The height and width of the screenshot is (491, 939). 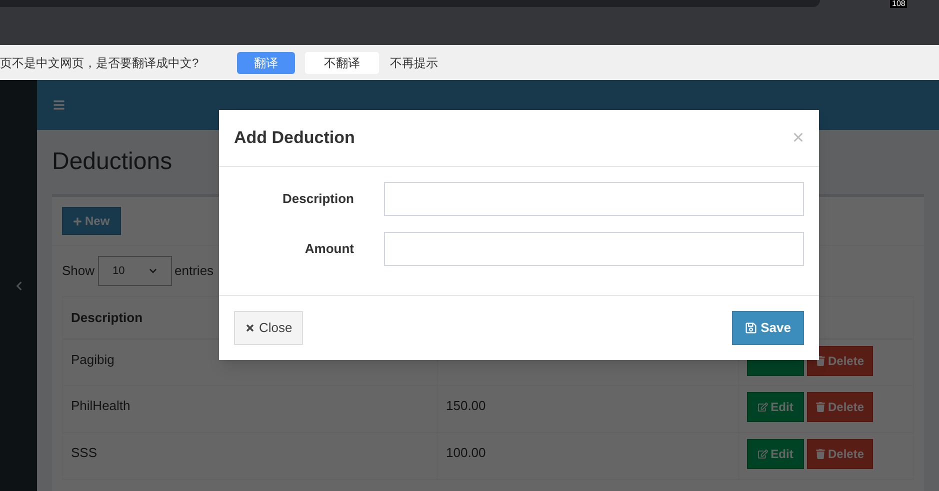 I want to click on chevron-down-icon, so click(x=152, y=271).